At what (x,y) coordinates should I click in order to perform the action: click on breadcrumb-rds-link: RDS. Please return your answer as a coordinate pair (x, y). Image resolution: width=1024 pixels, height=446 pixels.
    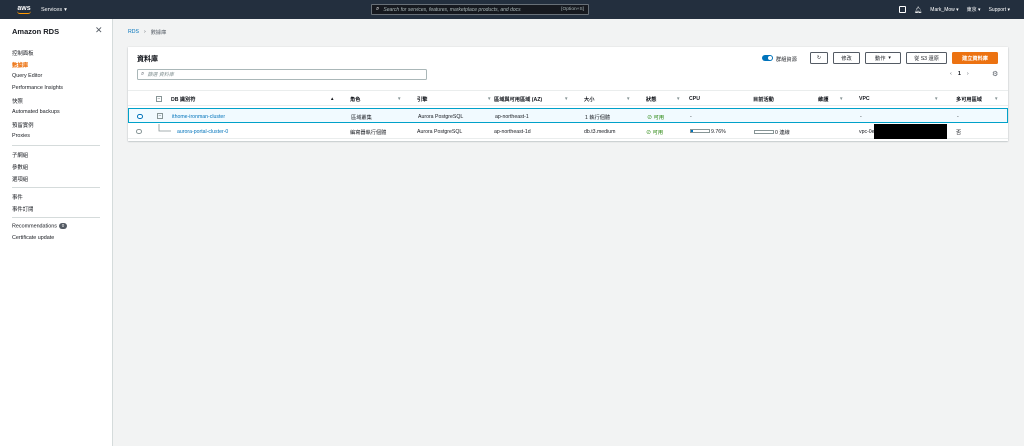
    Looking at the image, I should click on (133, 32).